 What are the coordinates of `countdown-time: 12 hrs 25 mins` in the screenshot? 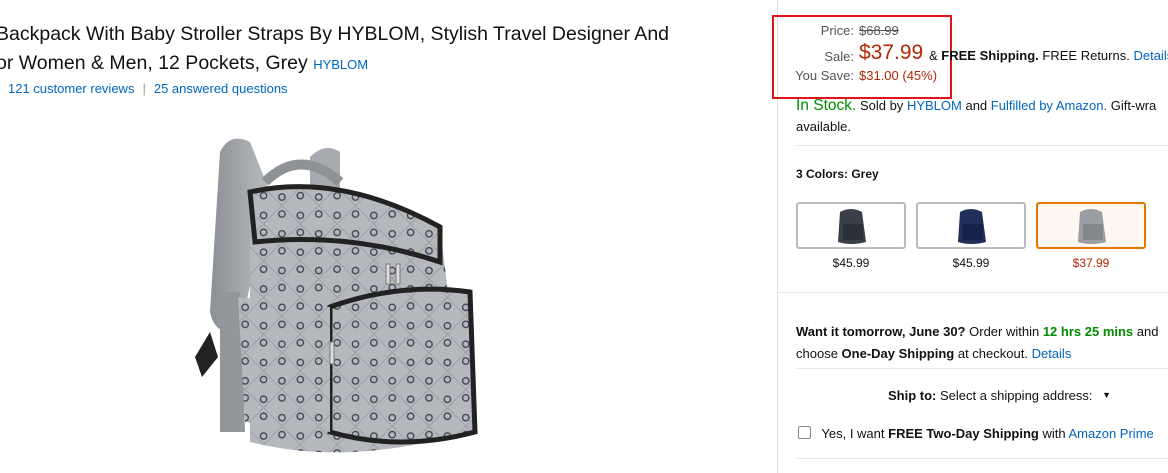 It's located at (1088, 331).